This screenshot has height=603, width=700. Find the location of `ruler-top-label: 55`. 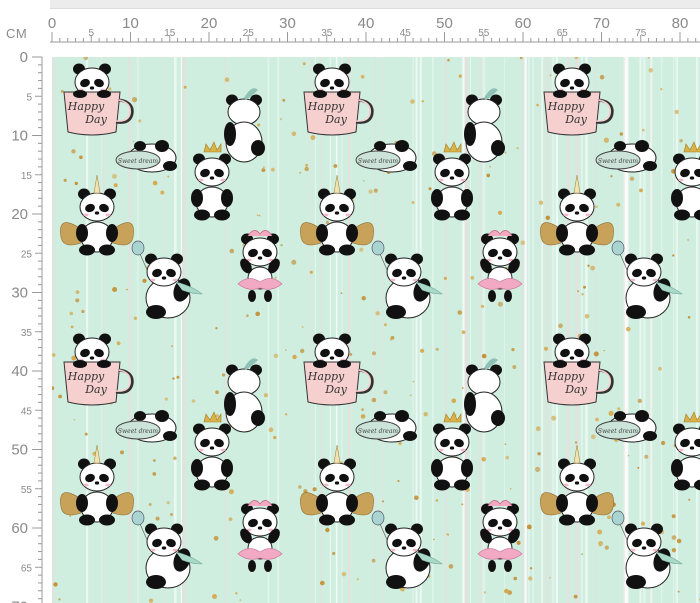

ruler-top-label: 55 is located at coordinates (484, 33).